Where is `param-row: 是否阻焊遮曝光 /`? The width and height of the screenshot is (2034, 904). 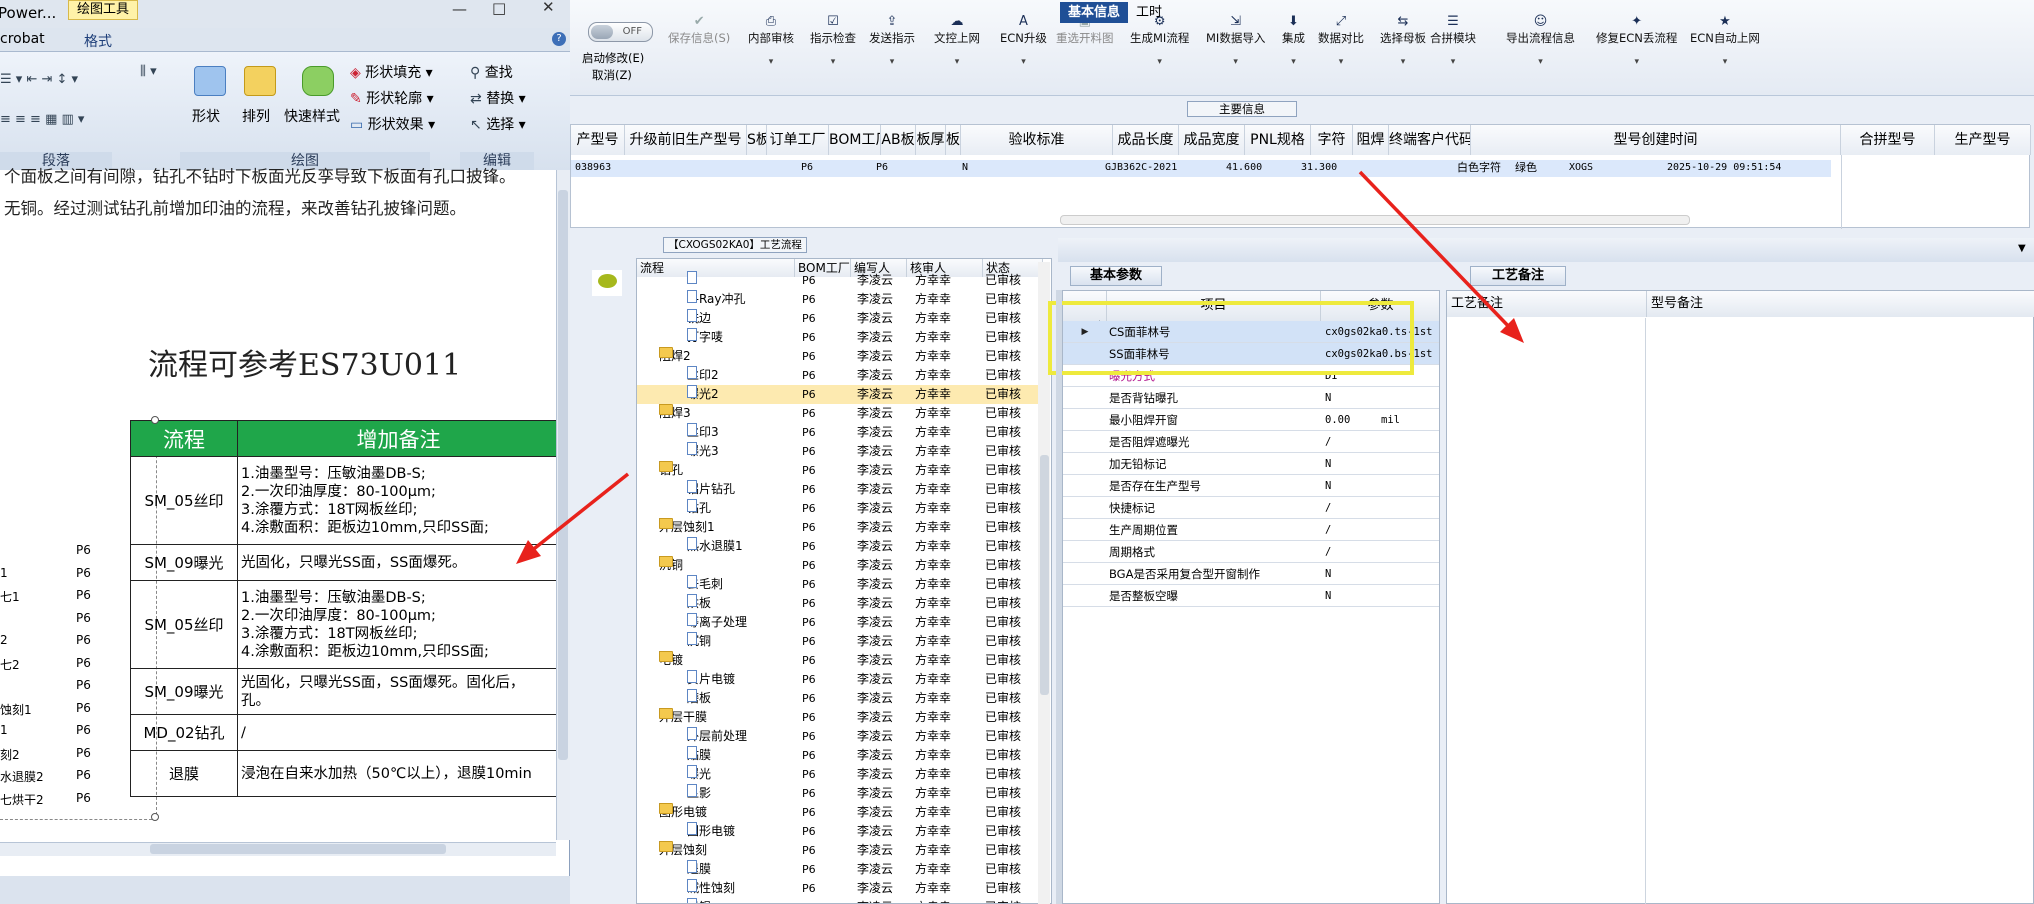 param-row: 是否阻焊遮曝光 / is located at coordinates (1251, 442).